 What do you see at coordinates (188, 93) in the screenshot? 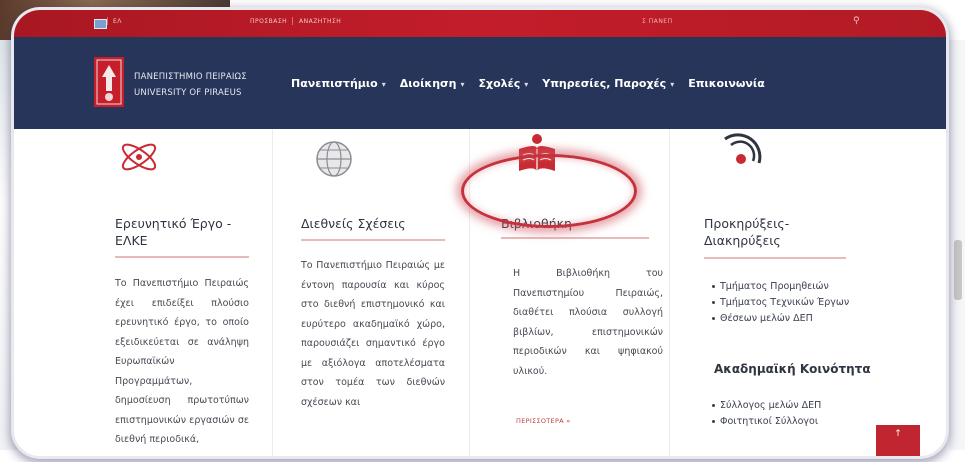
I see `university-name-english: UNIVERSITY OF PIRAEUS` at bounding box center [188, 93].